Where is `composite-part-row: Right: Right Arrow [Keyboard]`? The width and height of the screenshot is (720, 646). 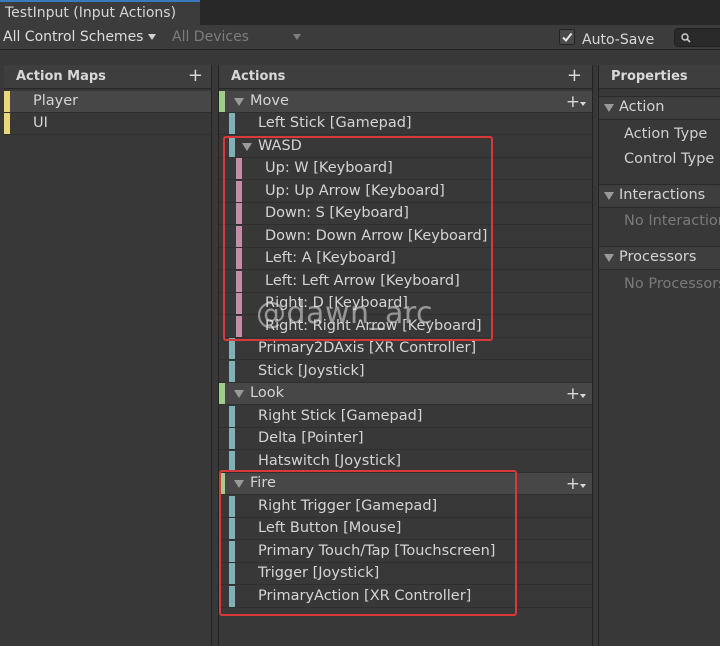
composite-part-row: Right: Right Arrow [Keyboard] is located at coordinates (405, 327).